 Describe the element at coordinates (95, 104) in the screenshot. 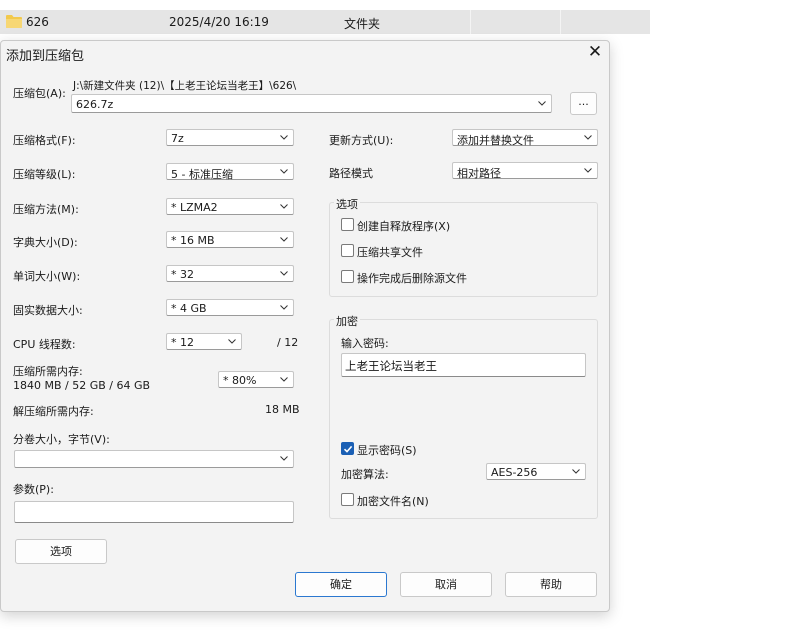

I see `archive-name-value: 626.7z` at that location.